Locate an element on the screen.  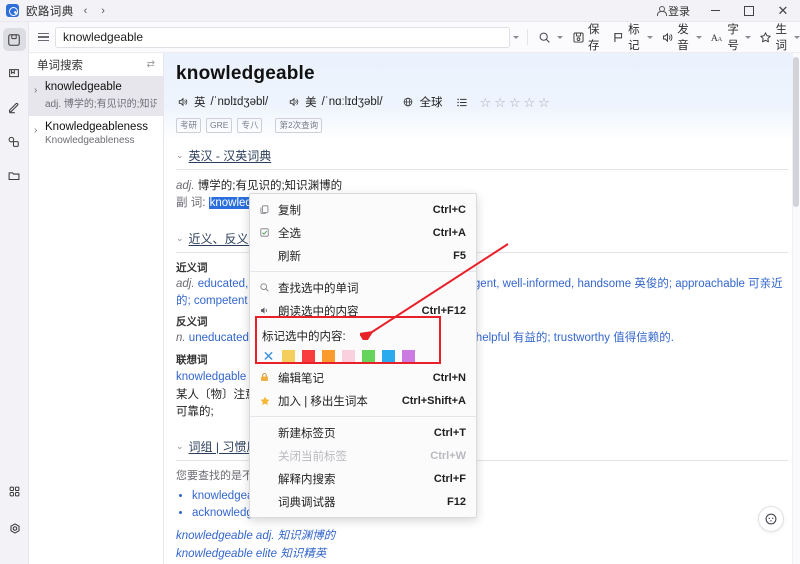
mark-caret-icon is located at coordinates (649, 37).